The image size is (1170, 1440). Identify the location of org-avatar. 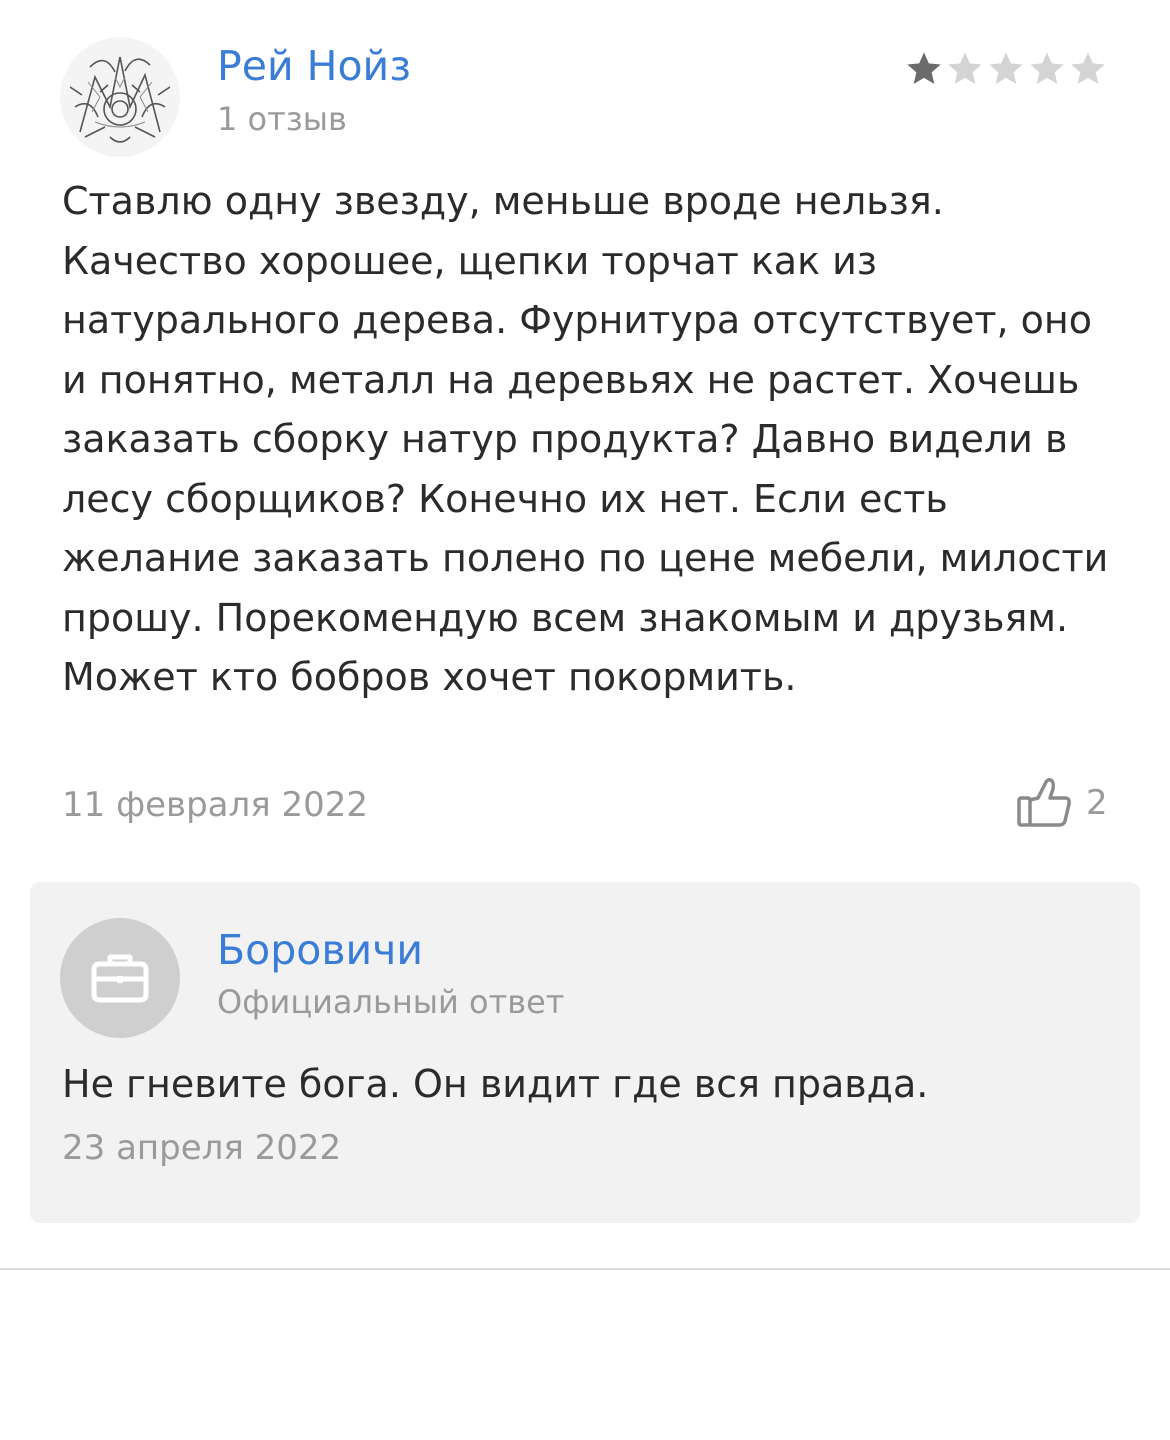
(120, 978).